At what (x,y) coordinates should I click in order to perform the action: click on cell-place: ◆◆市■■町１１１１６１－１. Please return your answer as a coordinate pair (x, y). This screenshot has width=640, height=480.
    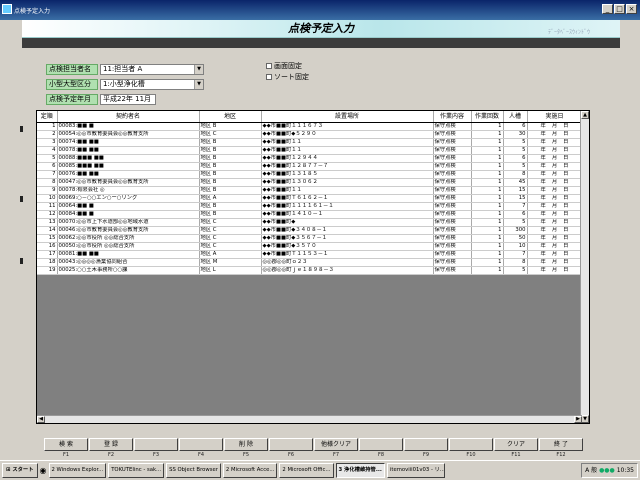
    Looking at the image, I should click on (347, 206).